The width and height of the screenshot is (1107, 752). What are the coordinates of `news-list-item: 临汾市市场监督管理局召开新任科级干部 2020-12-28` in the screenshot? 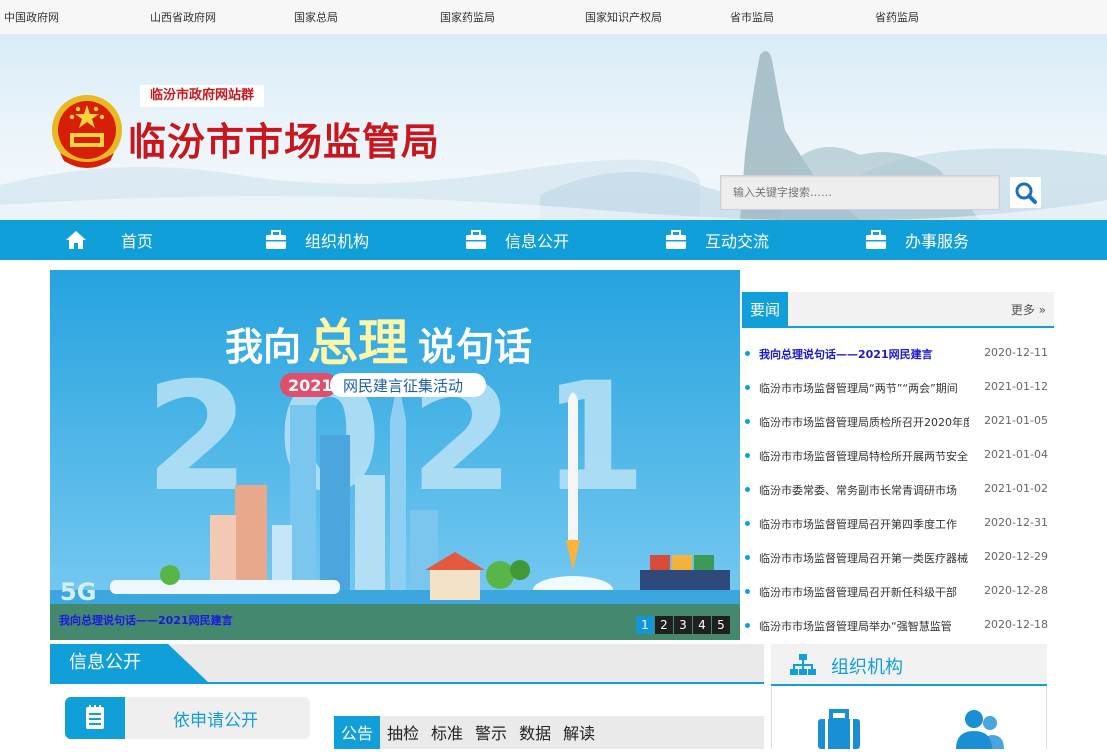 It's located at (898, 592).